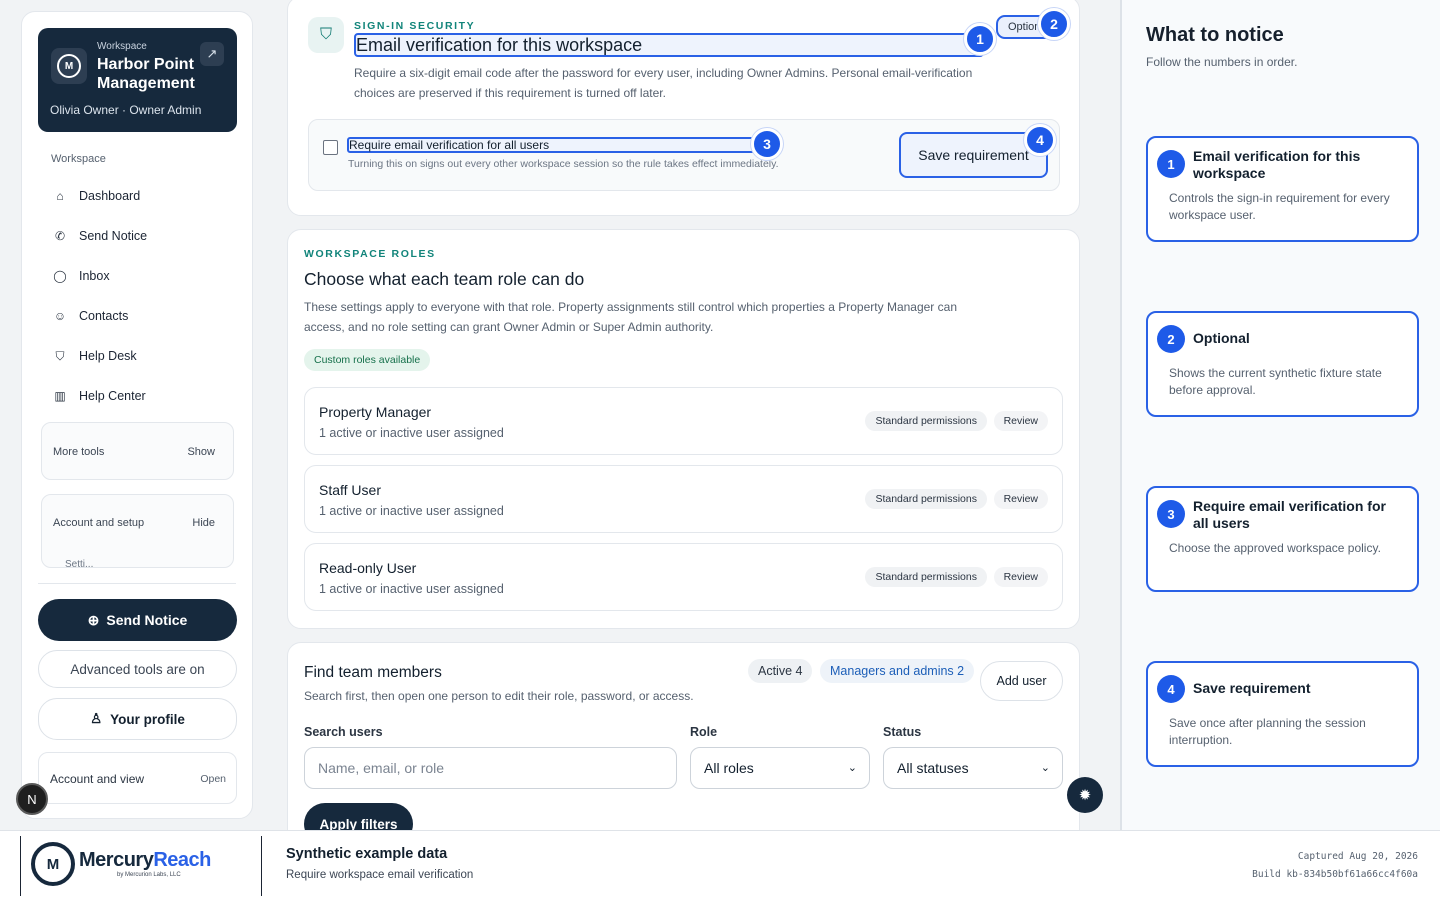 The height and width of the screenshot is (900, 1440). I want to click on guide-card-title: Email verification for this workspace, so click(1277, 164).